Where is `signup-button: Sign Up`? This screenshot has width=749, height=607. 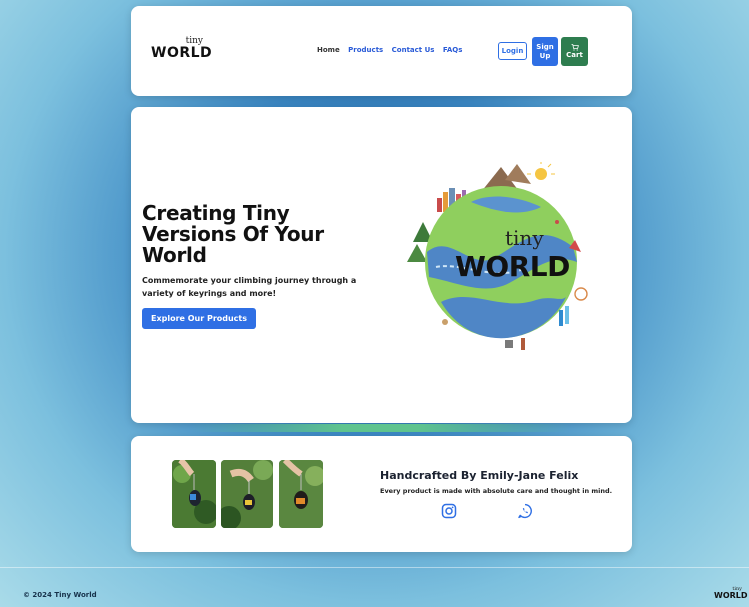
signup-button: Sign Up is located at coordinates (545, 51).